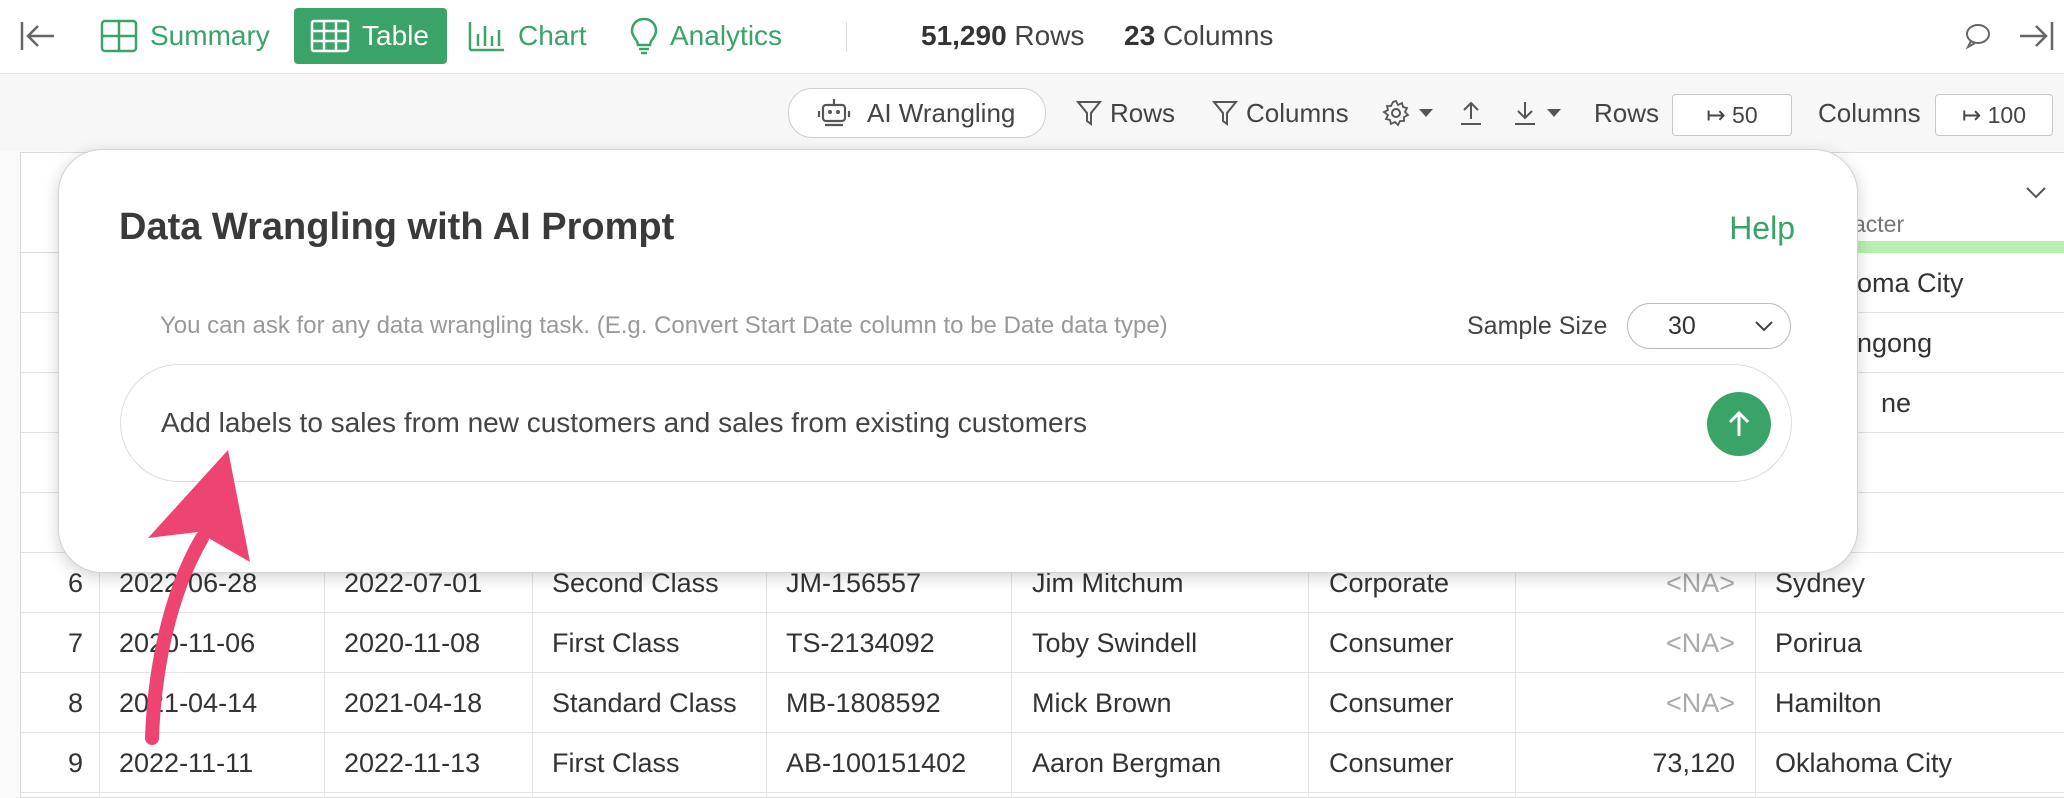  What do you see at coordinates (644, 703) in the screenshot?
I see `table-cell: Standard Class` at bounding box center [644, 703].